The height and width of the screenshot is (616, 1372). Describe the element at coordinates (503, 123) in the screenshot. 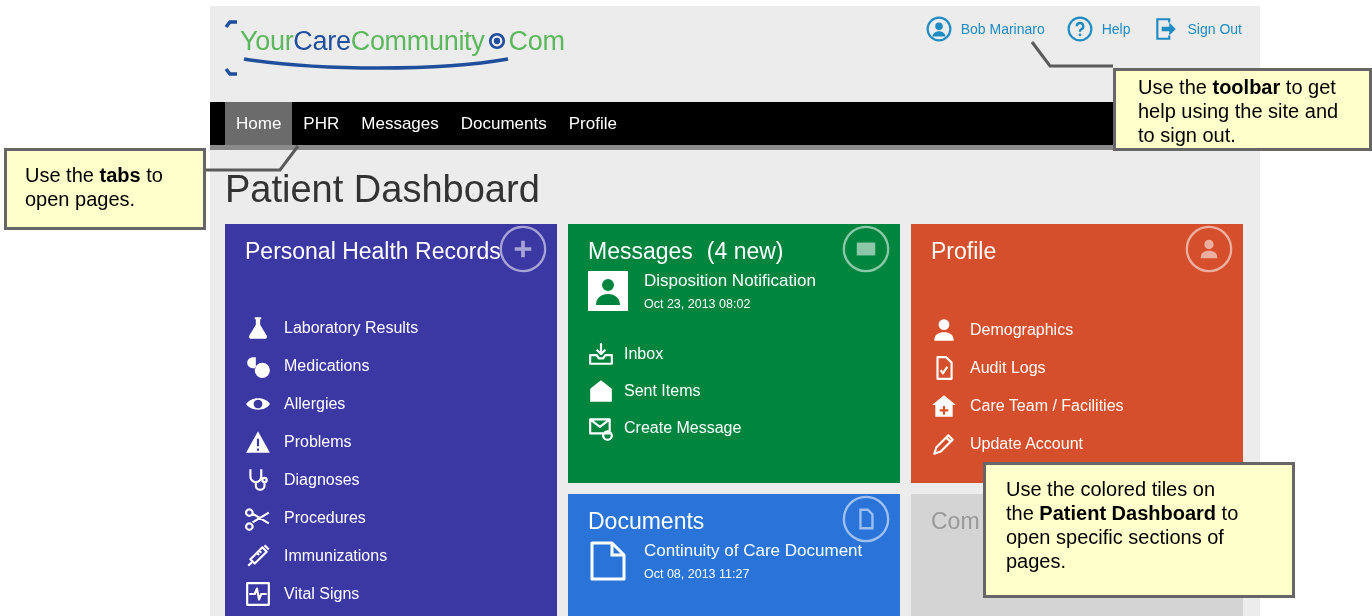

I see `nav-tab: Documents` at that location.